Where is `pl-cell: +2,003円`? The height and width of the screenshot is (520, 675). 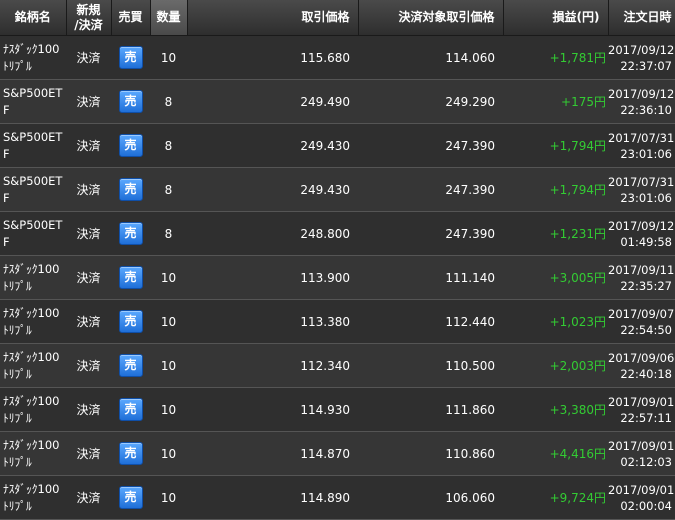 pl-cell: +2,003円 is located at coordinates (555, 365).